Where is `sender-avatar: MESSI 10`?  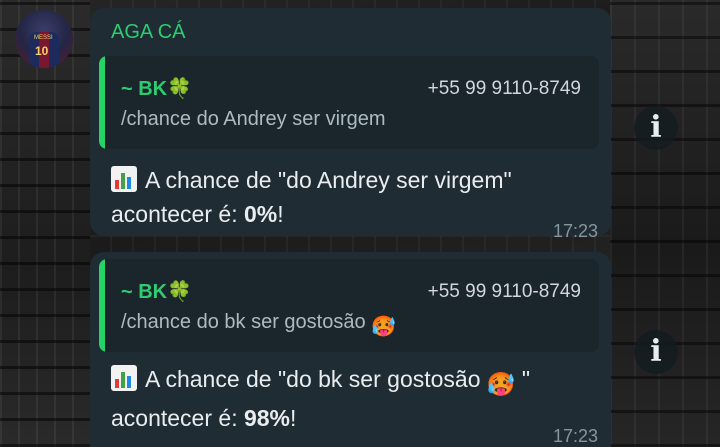
sender-avatar: MESSI 10 is located at coordinates (44, 39).